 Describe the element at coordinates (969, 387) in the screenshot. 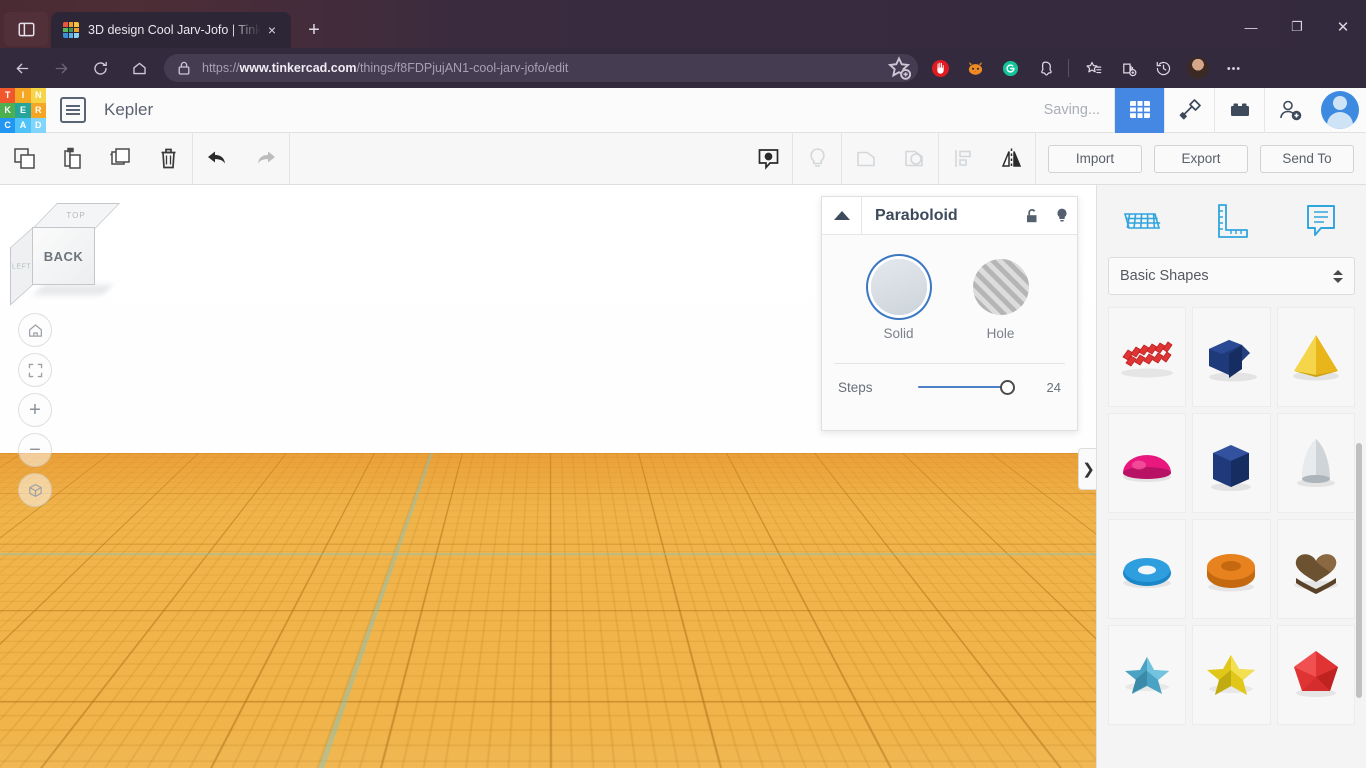

I see `steps-slider` at that location.